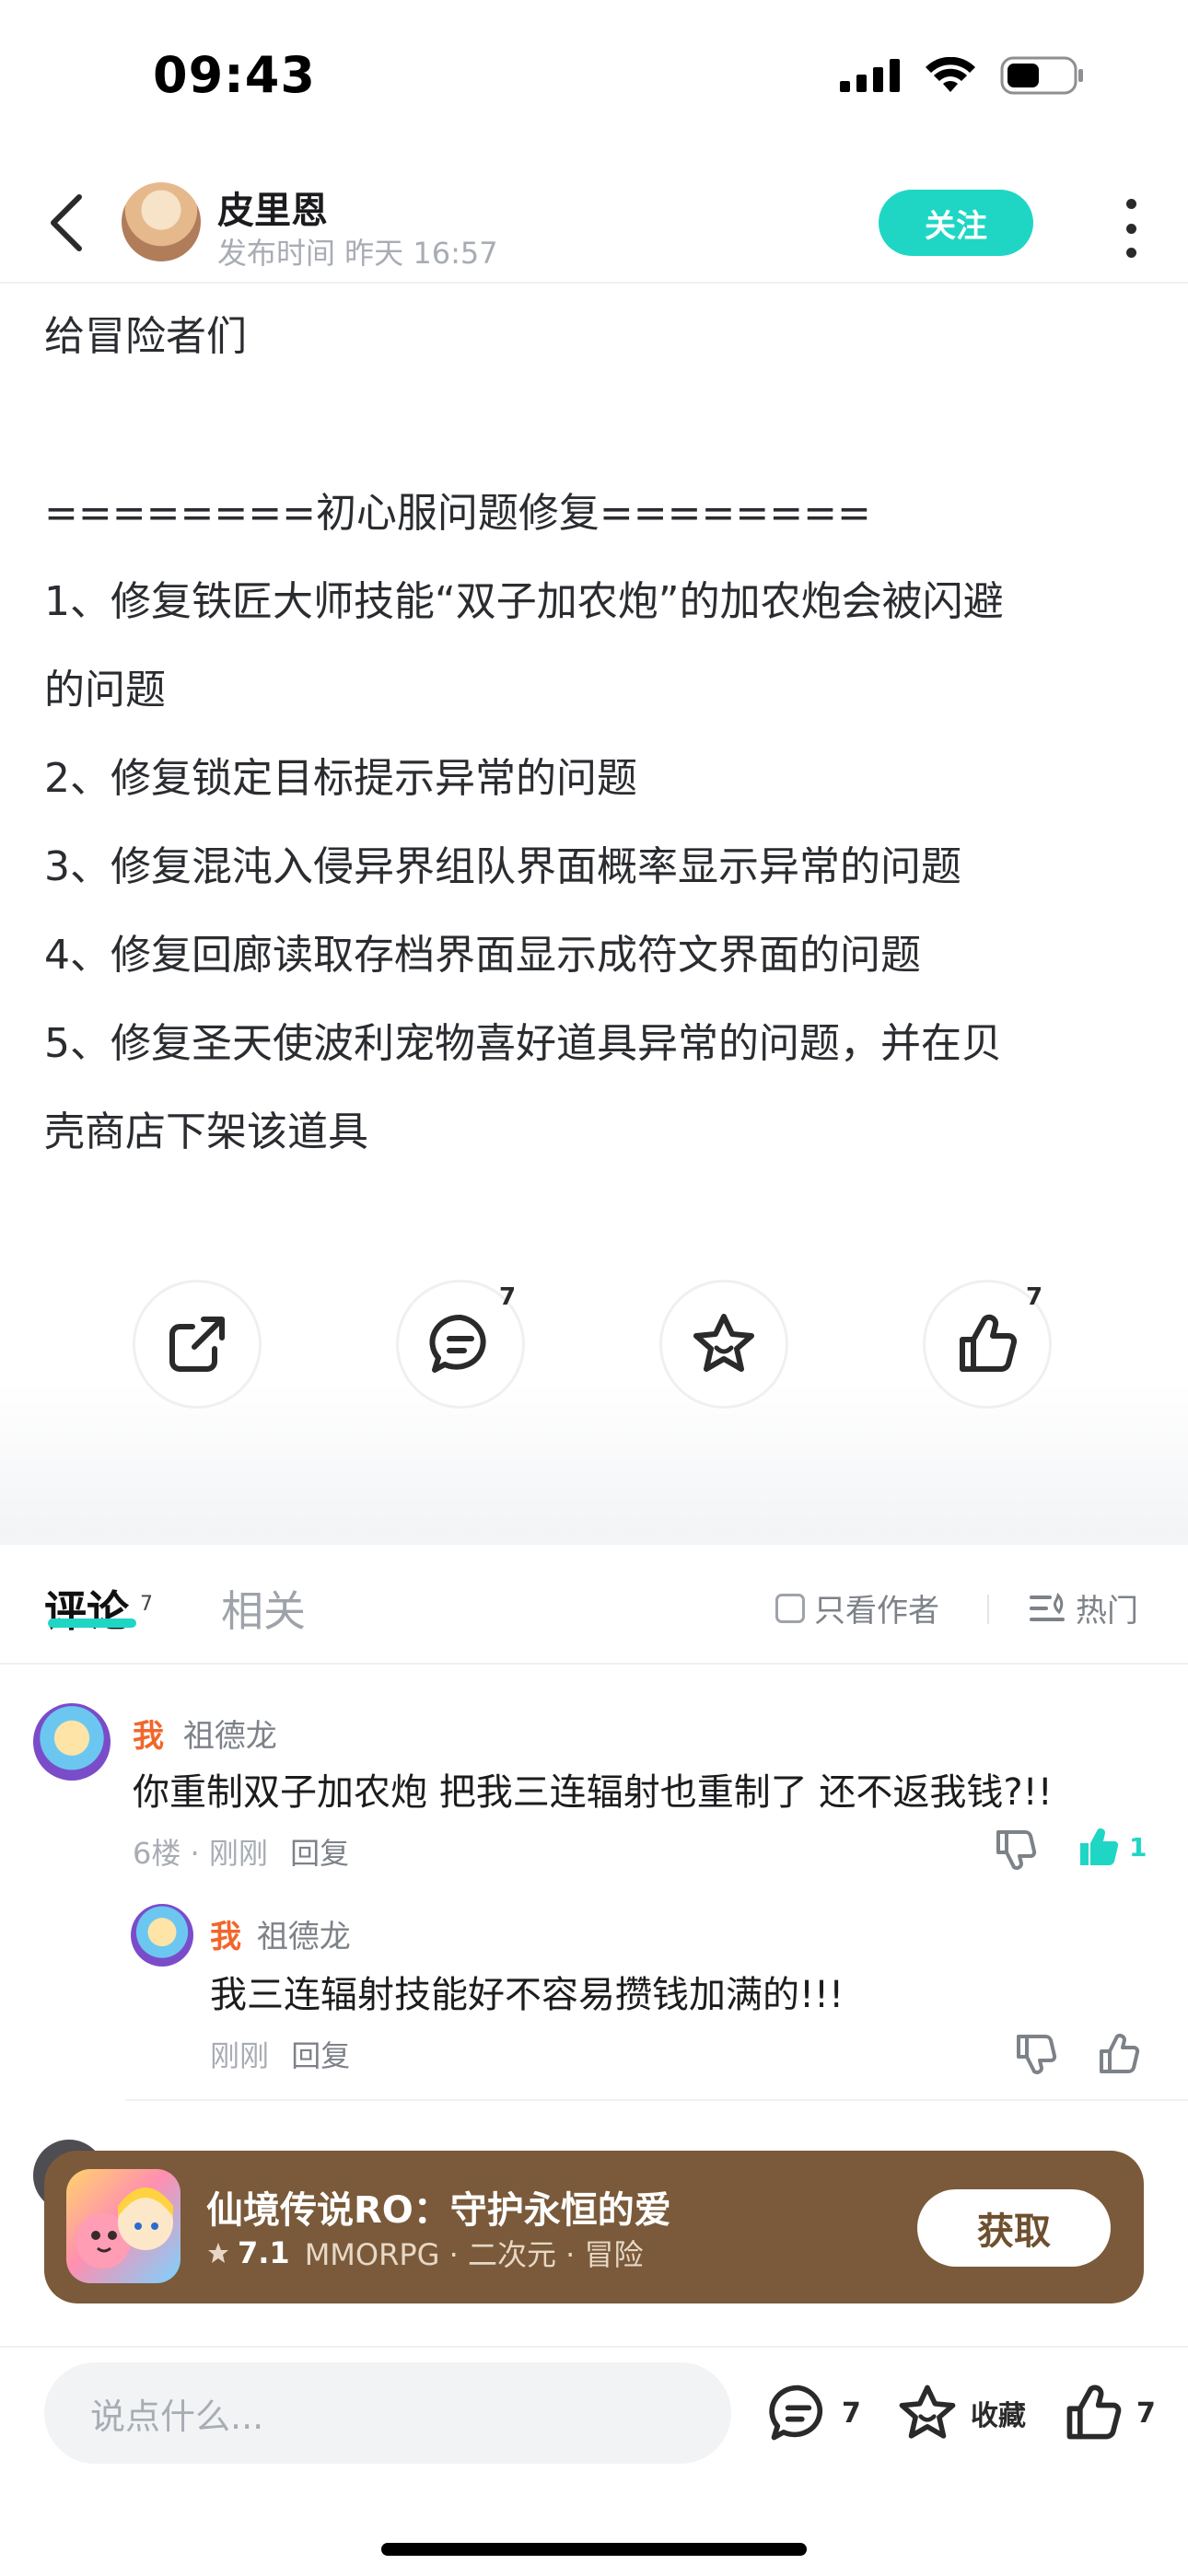  I want to click on game-icon, so click(124, 2226).